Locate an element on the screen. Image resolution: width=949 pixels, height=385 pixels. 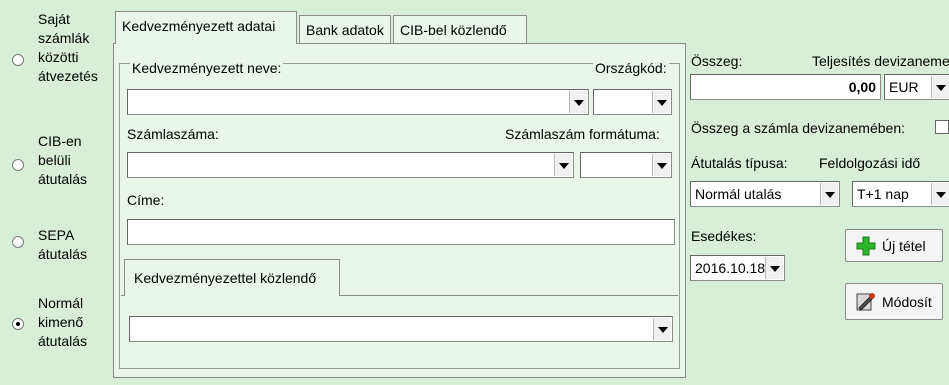
option-normal-outgoing-line1: Normál is located at coordinates (61, 303).